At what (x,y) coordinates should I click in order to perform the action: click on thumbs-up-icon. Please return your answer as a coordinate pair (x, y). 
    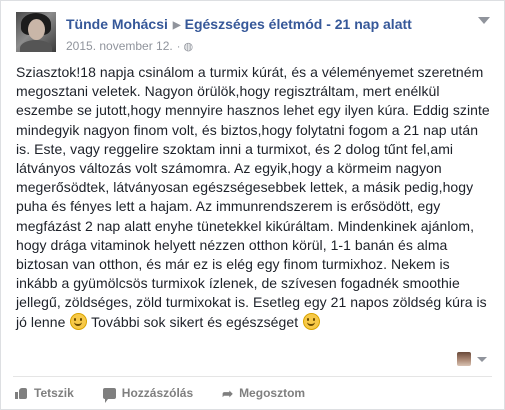
    Looking at the image, I should click on (21, 393).